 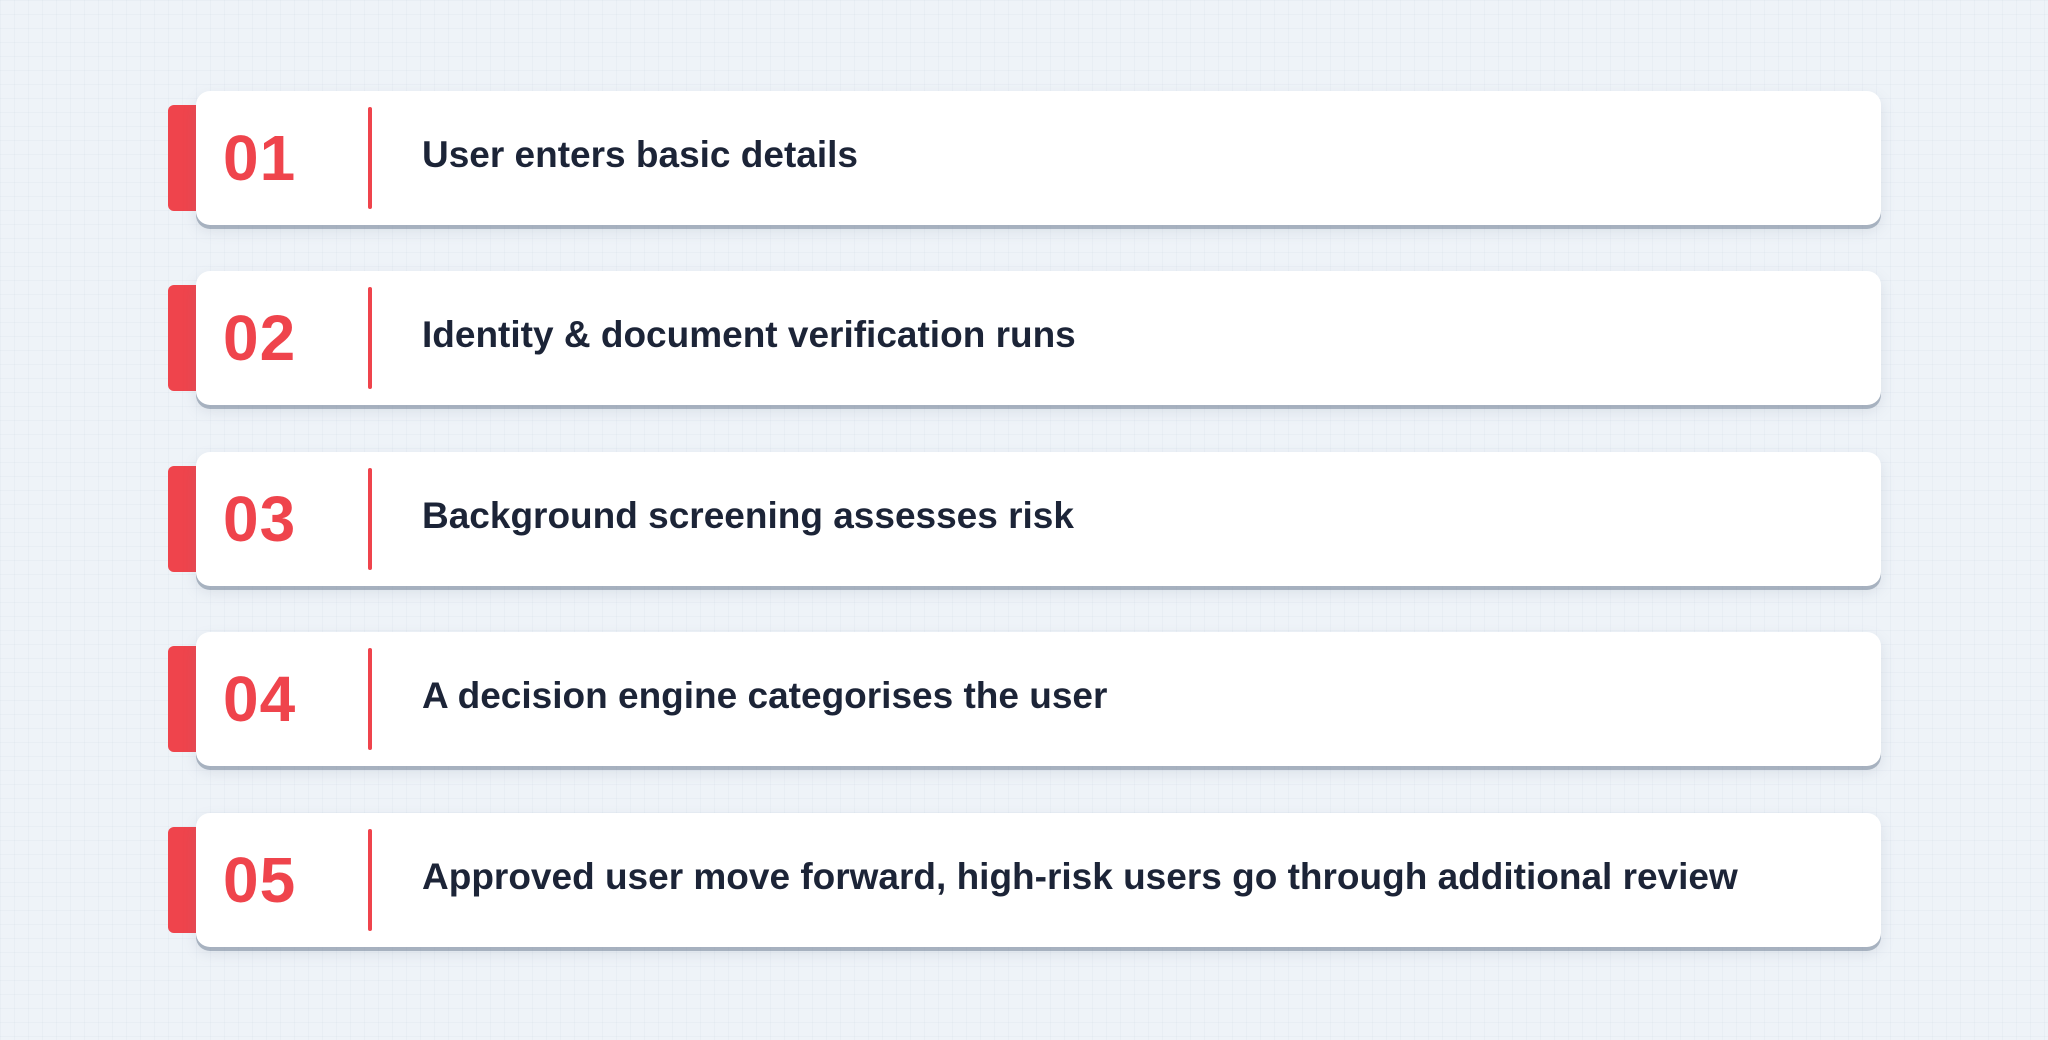 I want to click on step-card-2: 02 Identity & document verification runs, so click(x=1024, y=340).